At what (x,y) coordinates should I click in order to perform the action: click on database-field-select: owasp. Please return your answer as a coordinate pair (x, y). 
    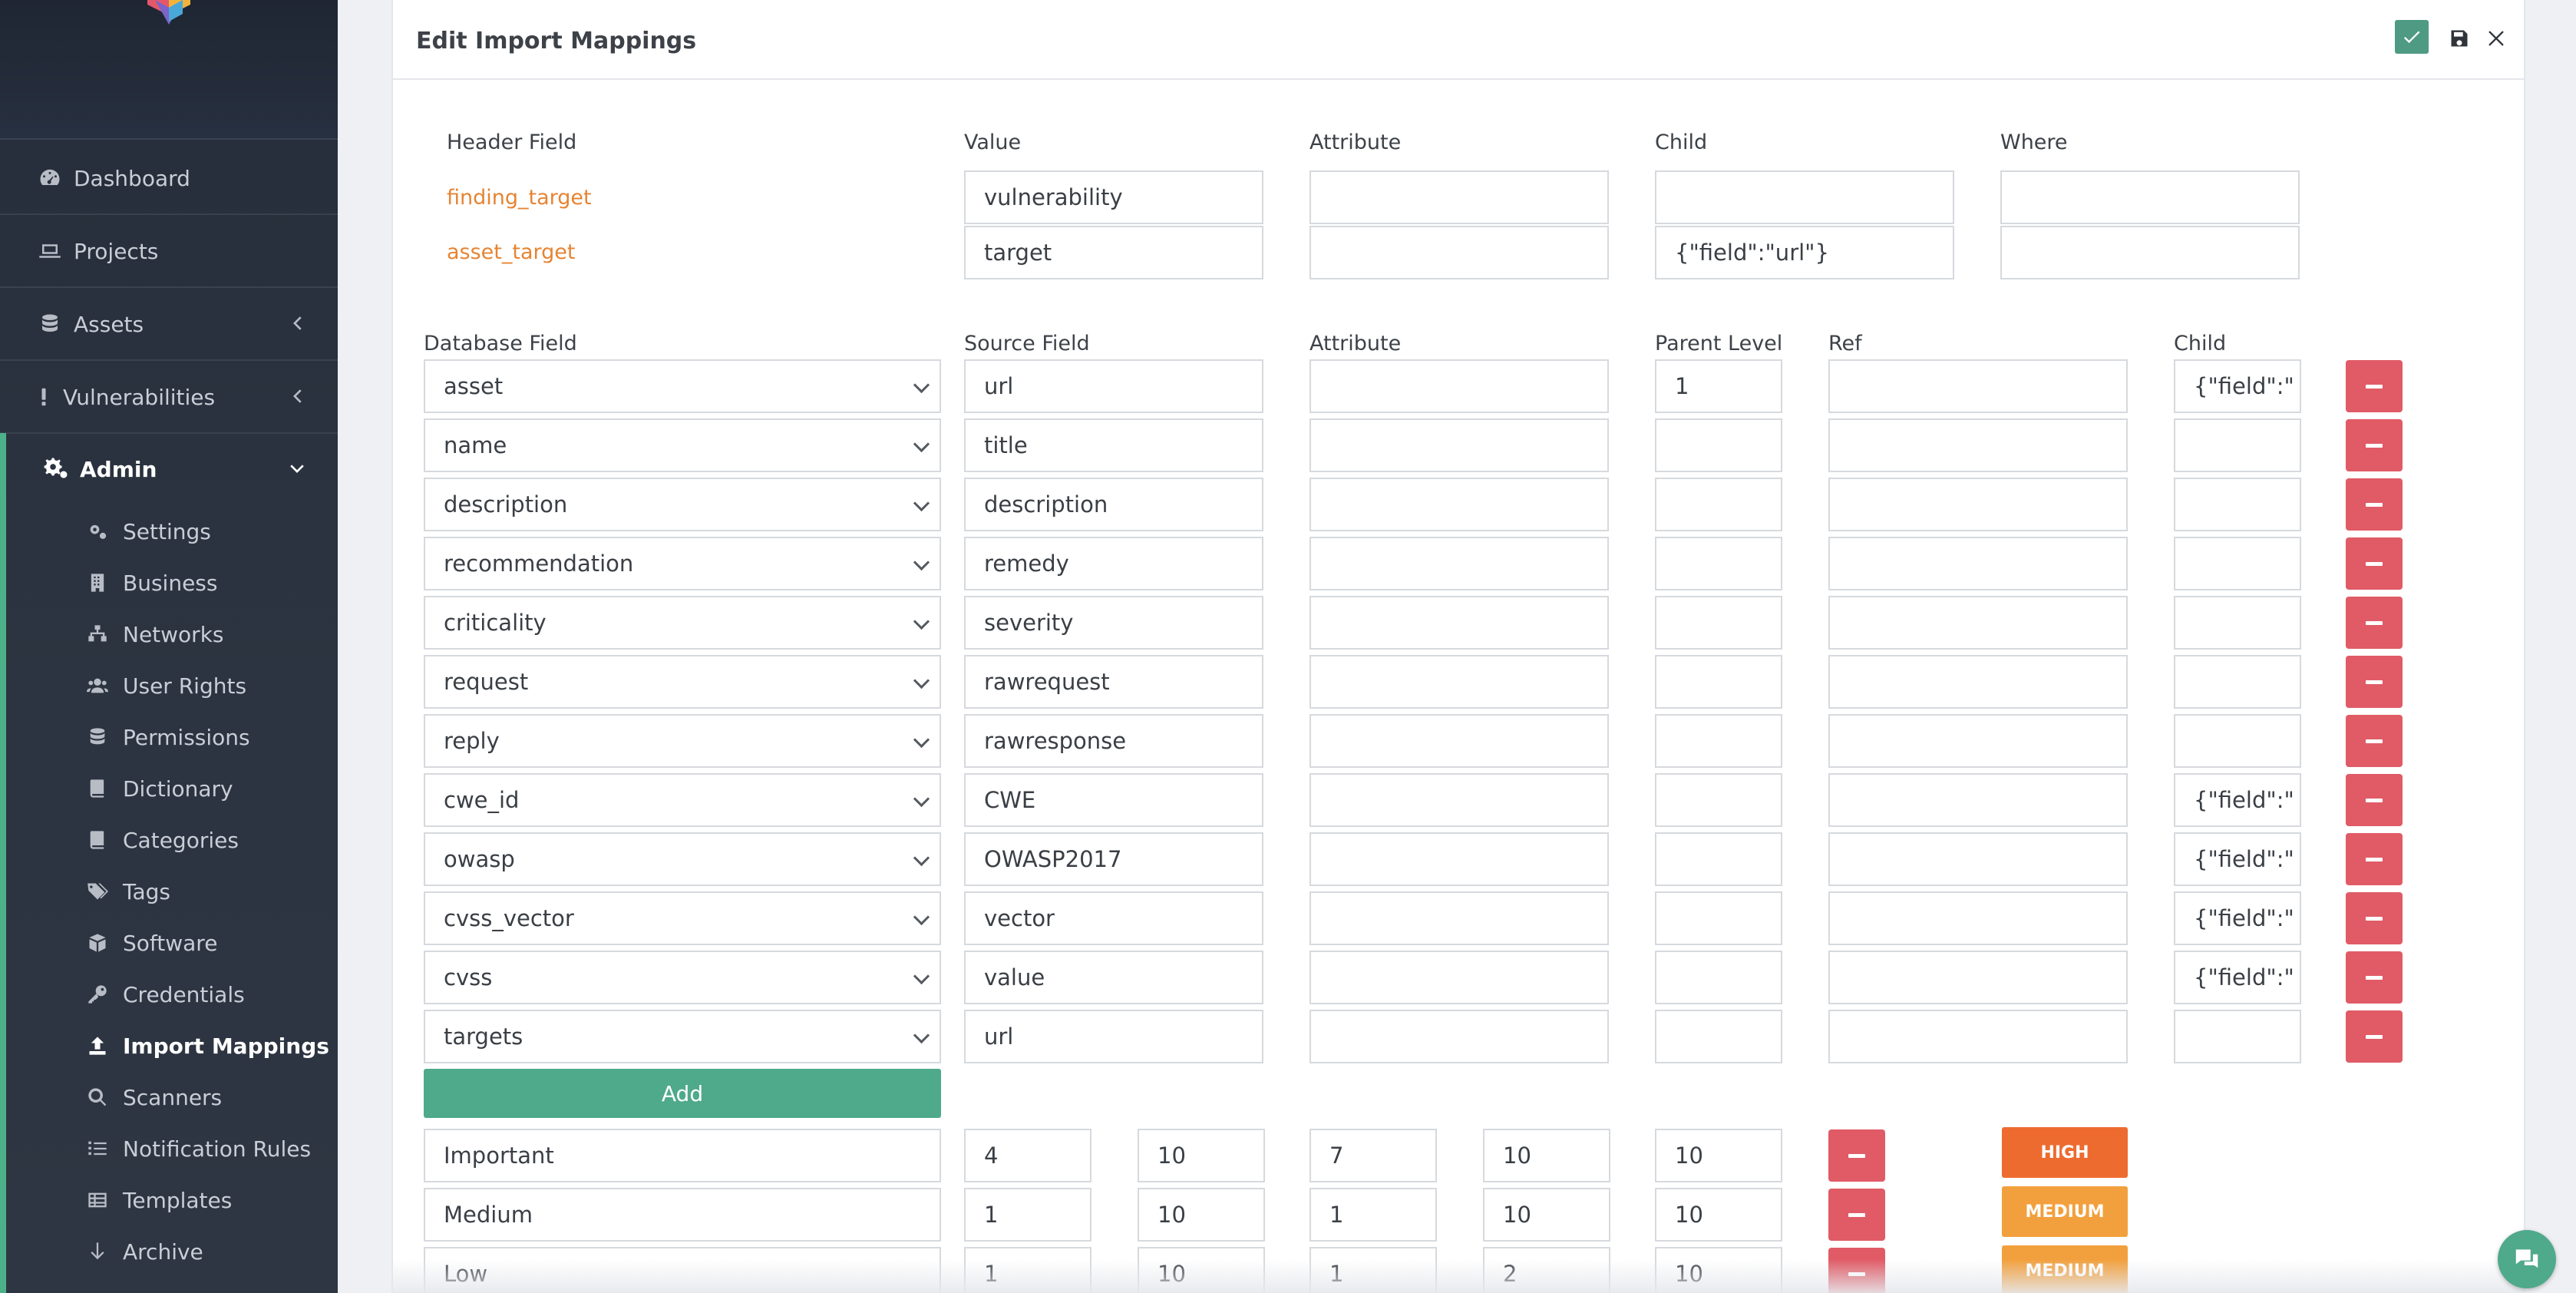
    Looking at the image, I should click on (682, 859).